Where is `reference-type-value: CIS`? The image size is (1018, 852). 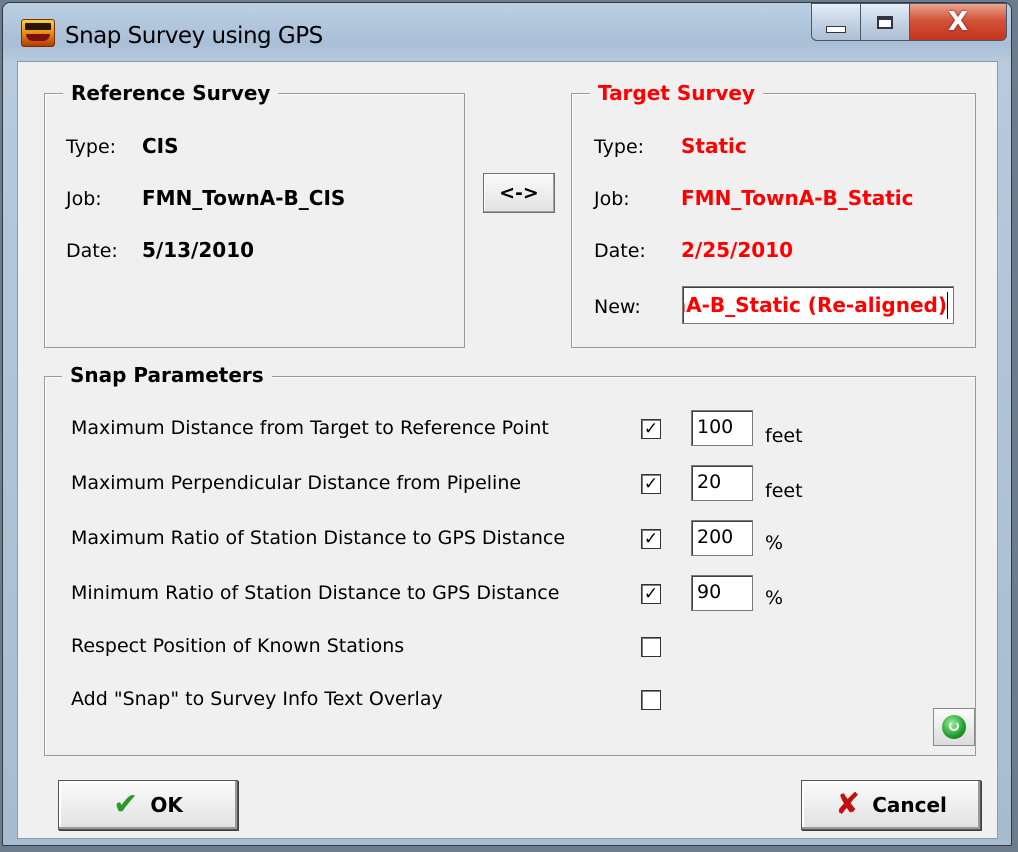 reference-type-value: CIS is located at coordinates (160, 146).